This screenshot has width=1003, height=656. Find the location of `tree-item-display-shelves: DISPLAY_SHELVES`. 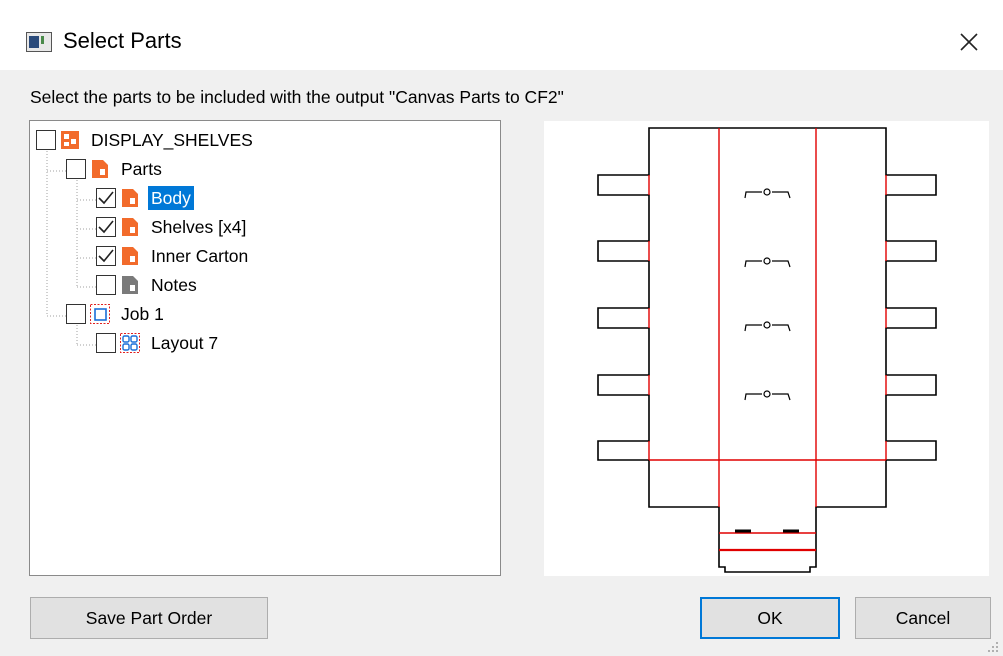

tree-item-display-shelves: DISPLAY_SHELVES is located at coordinates (146, 140).